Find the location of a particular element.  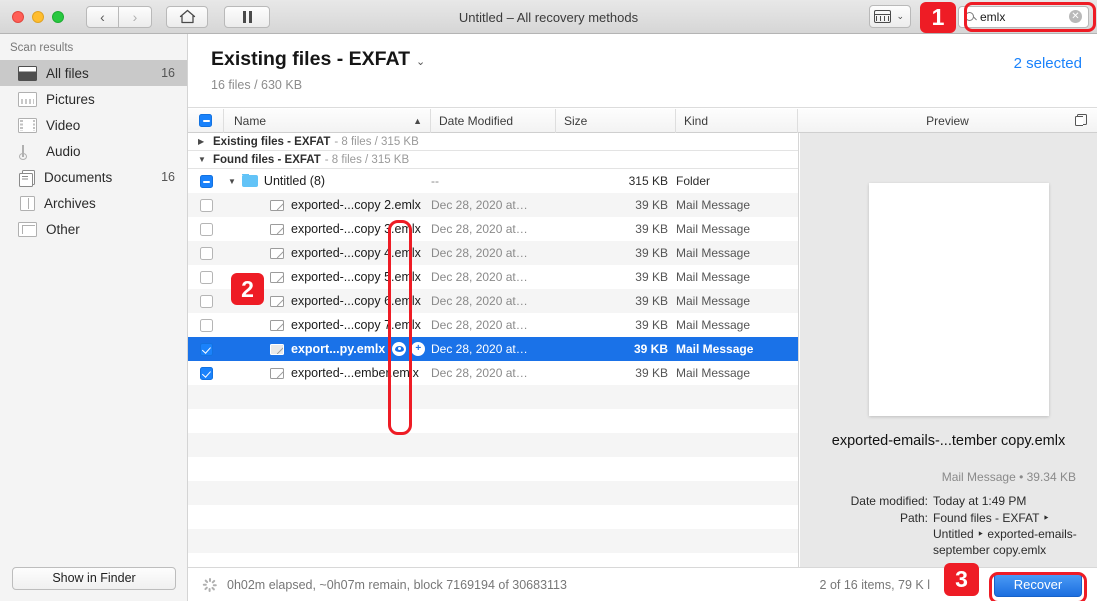

select-all-checkbox is located at coordinates (205, 120).